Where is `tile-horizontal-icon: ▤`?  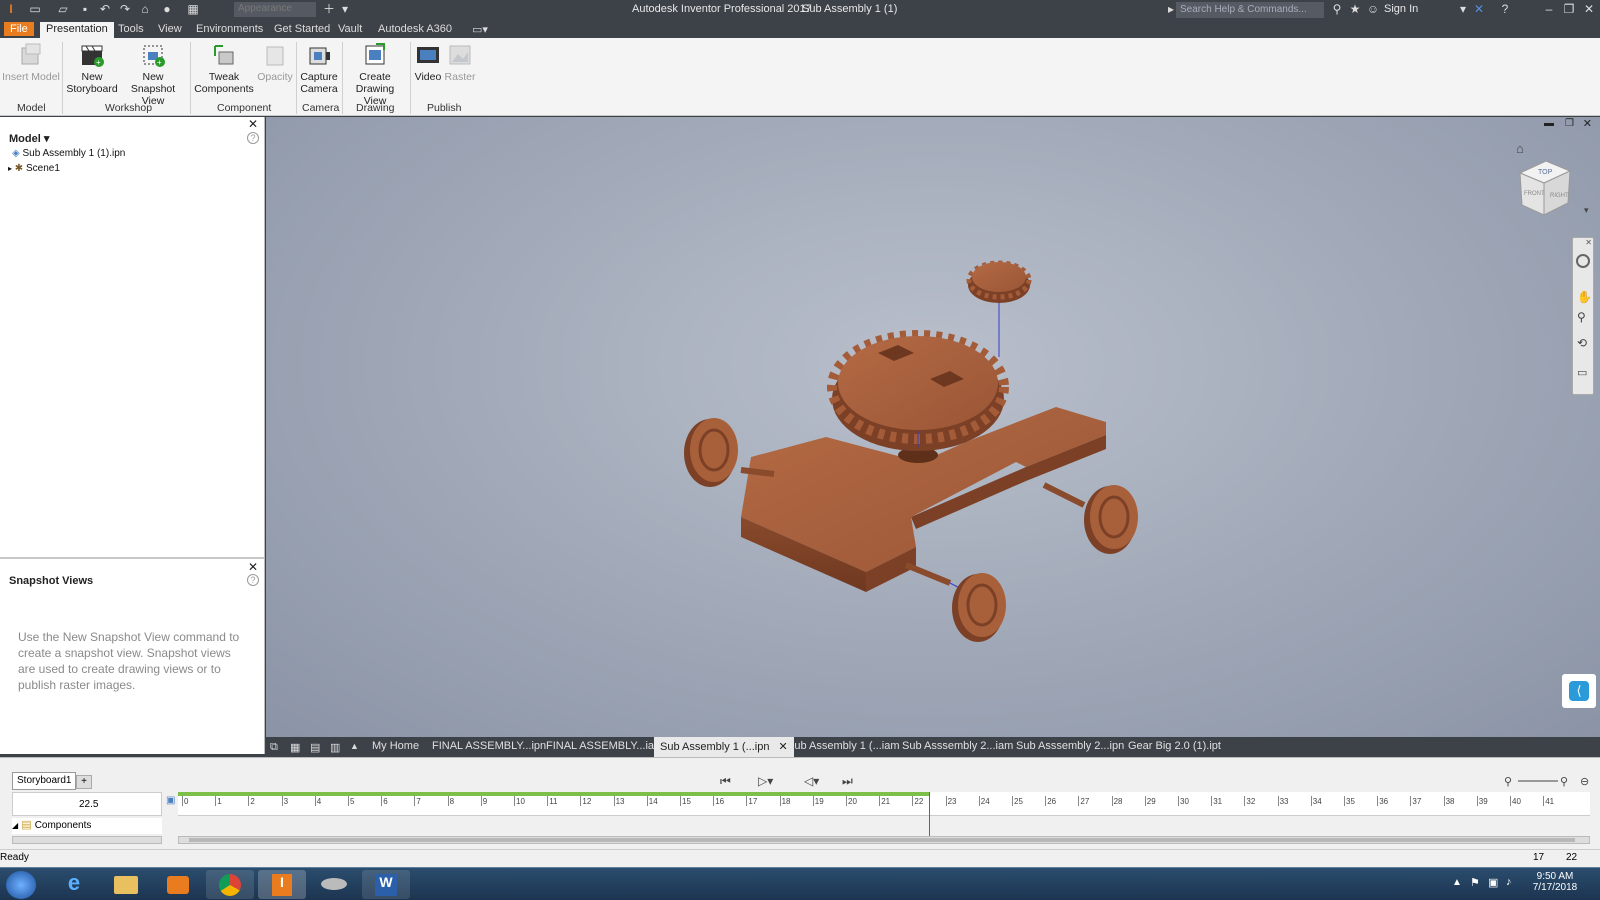 tile-horizontal-icon: ▤ is located at coordinates (315, 747).